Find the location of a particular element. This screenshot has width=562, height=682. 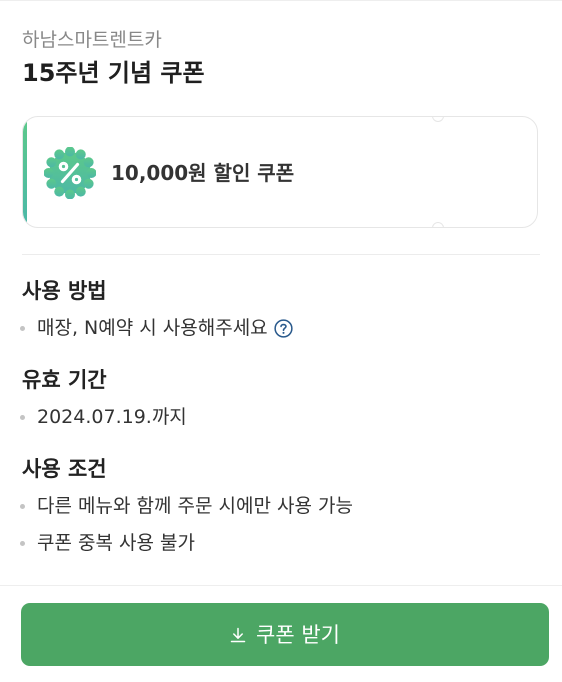

valid-period-item: 2024.07.19.까지 is located at coordinates (103, 417).